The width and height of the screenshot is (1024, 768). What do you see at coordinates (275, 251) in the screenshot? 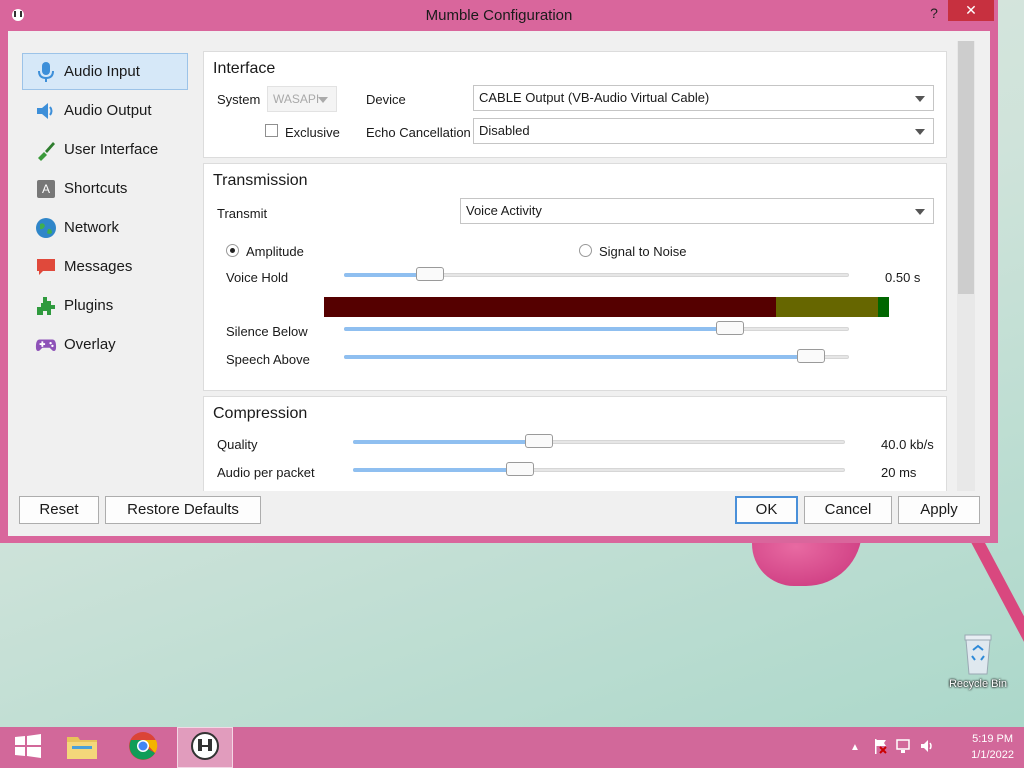
I see `amplitude-label: Amplitude` at bounding box center [275, 251].